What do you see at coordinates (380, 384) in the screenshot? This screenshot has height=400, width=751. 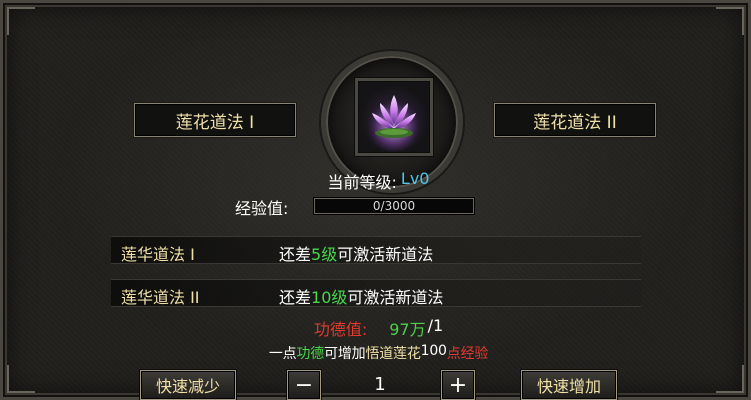 I see `quantity-value: 1` at bounding box center [380, 384].